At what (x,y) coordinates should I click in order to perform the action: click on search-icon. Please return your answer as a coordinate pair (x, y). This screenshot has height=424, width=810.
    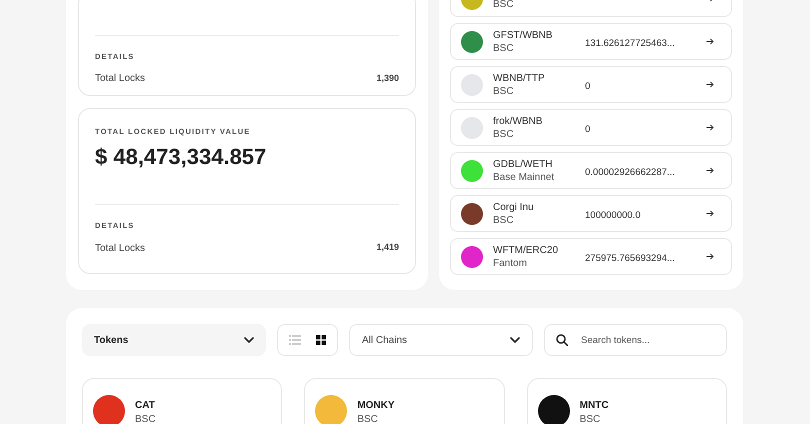
    Looking at the image, I should click on (562, 340).